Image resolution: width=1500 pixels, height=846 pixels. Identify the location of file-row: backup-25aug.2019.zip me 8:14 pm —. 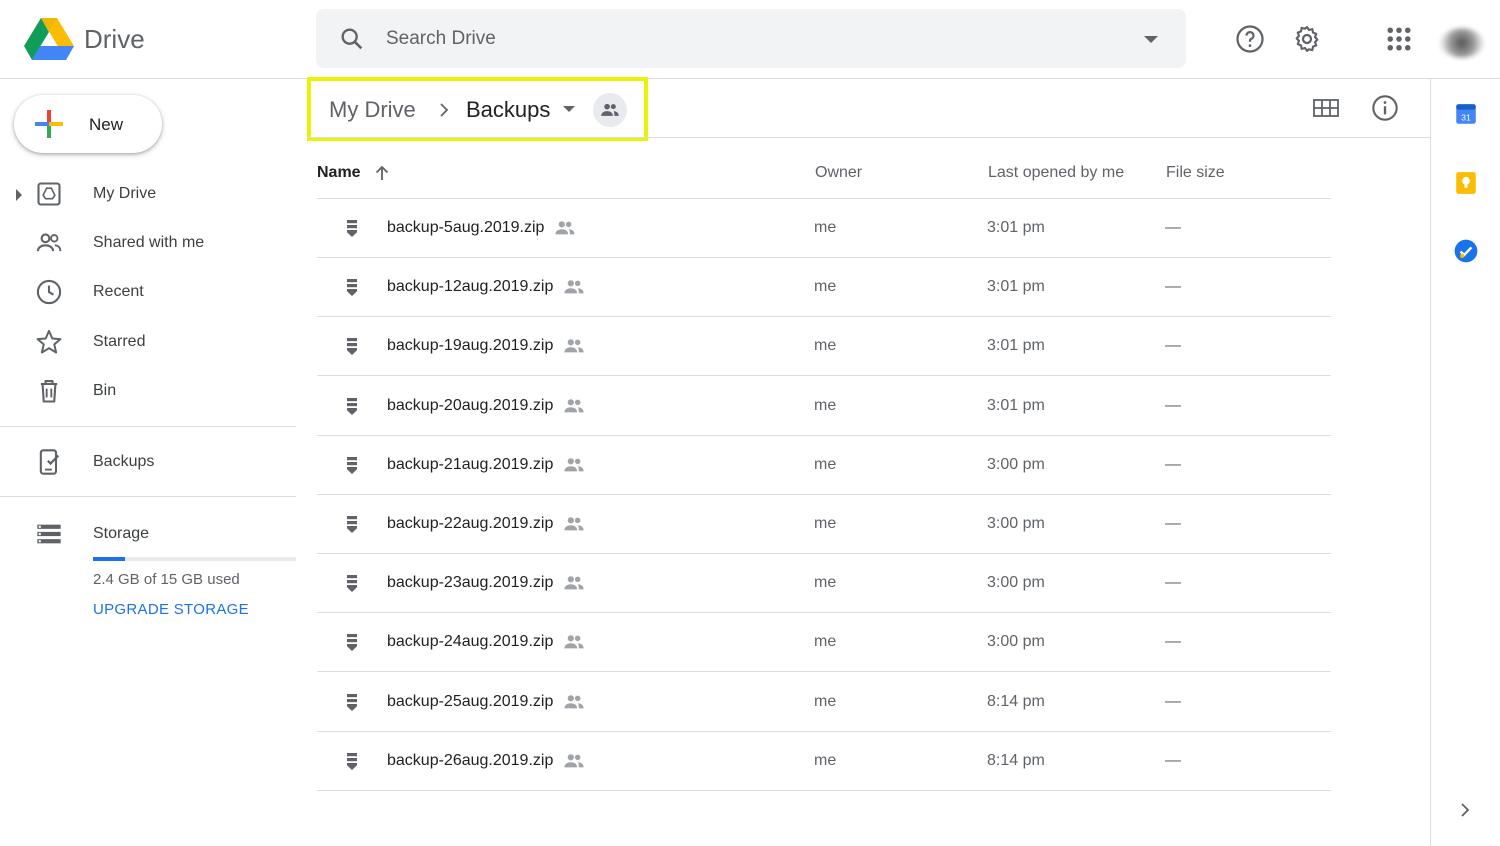
(824, 702).